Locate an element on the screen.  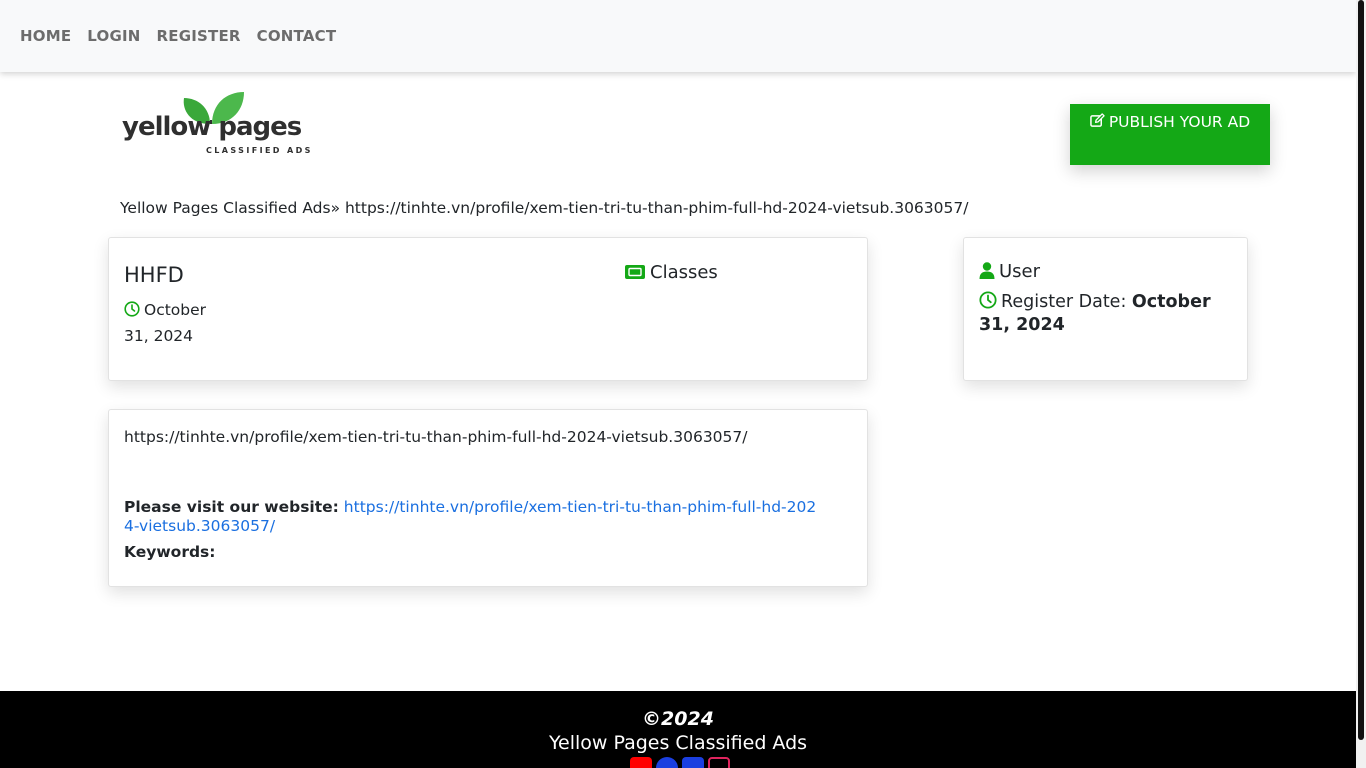
scrollbar-thumb is located at coordinates (1361, 370).